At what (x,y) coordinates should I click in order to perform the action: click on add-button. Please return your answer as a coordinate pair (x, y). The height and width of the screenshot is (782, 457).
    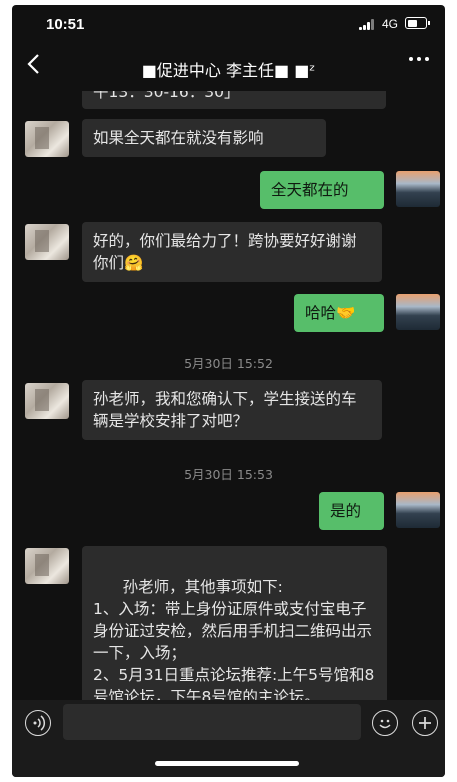
    Looking at the image, I should click on (425, 723).